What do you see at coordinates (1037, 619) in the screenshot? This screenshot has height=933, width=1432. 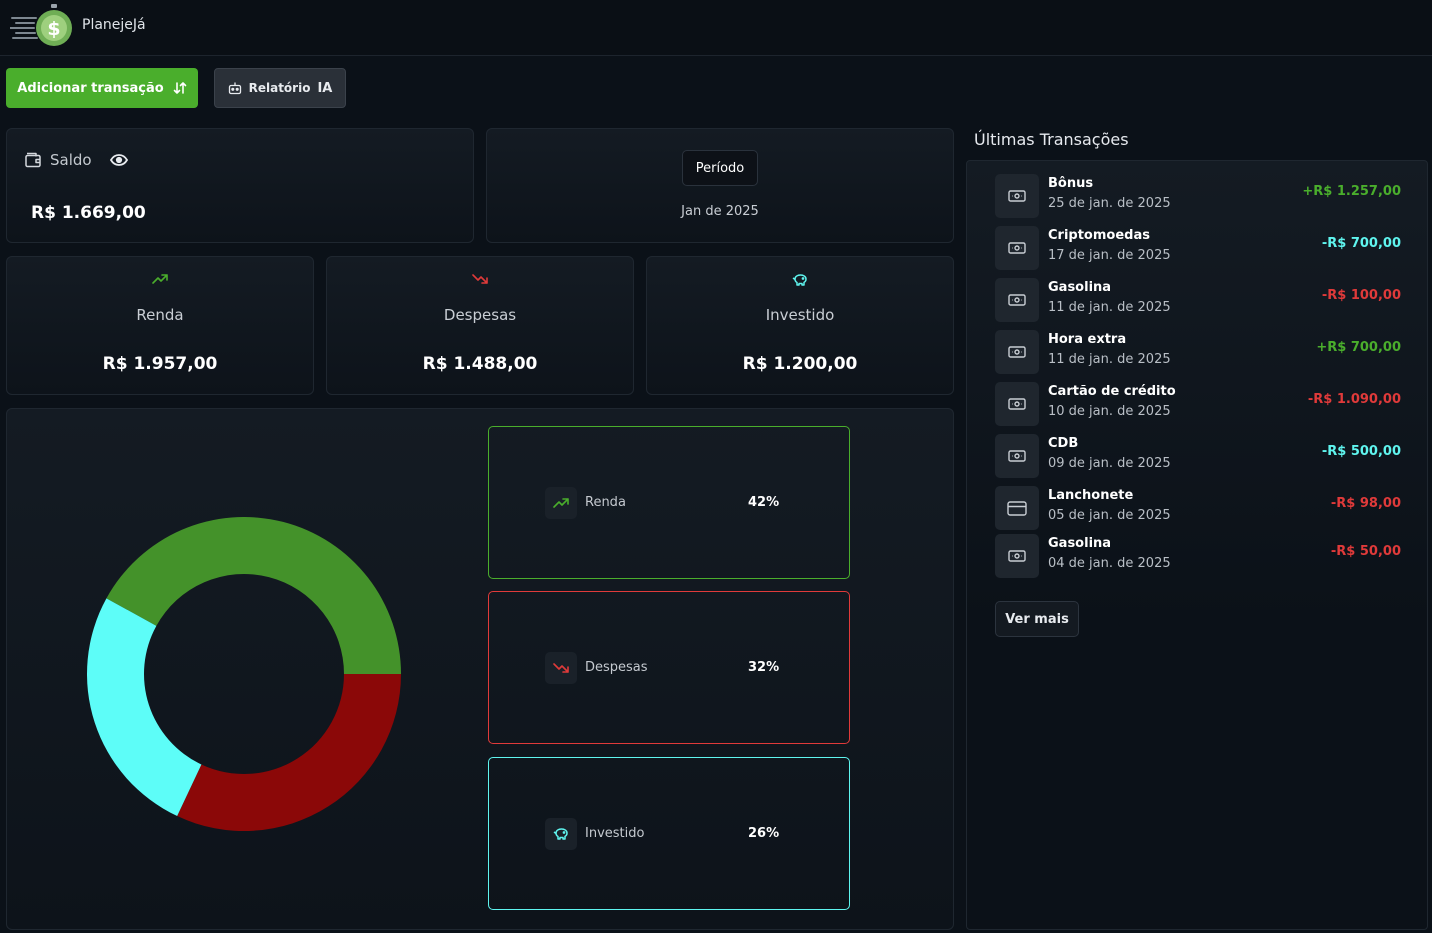 I see `see-more-button: Ver mais` at bounding box center [1037, 619].